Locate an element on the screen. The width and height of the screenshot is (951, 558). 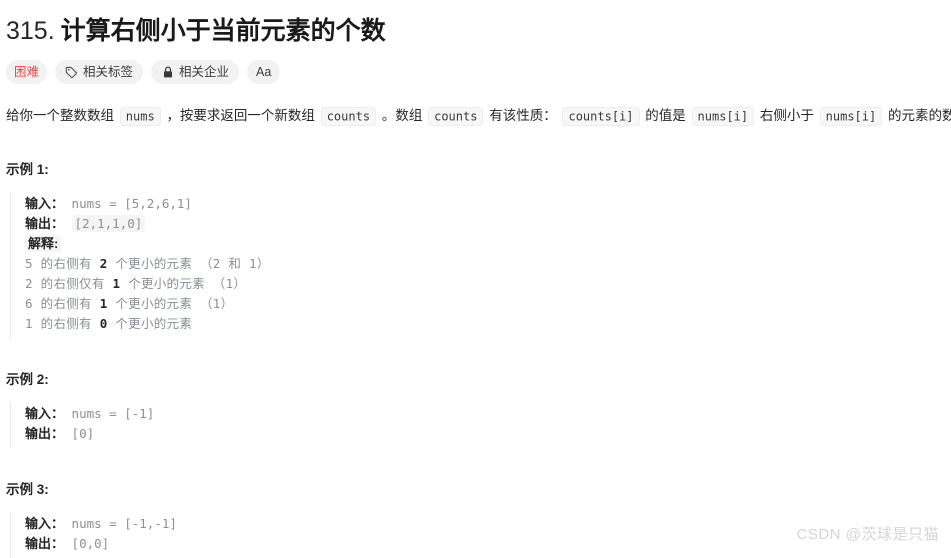
example-1-heading: 示例 1: is located at coordinates (27, 169).